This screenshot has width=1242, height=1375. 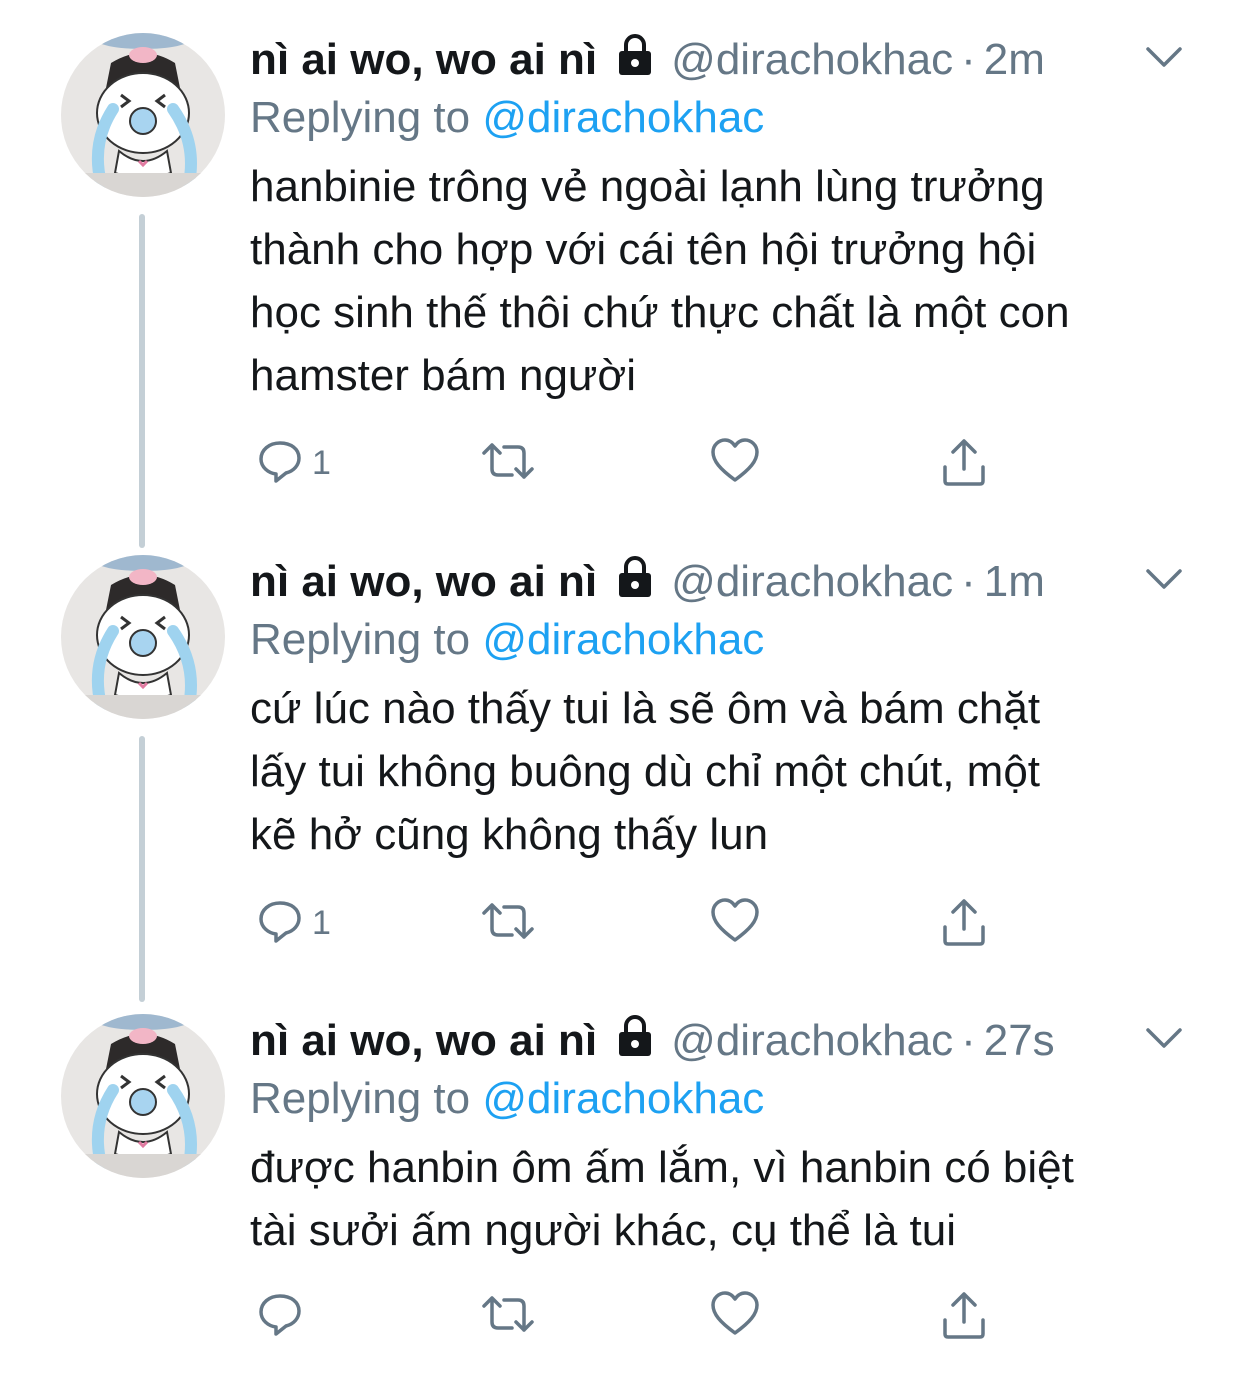 I want to click on tweet-header: nì ai wo, wo ai nì @dirachokhac · 2m, so click(x=647, y=60).